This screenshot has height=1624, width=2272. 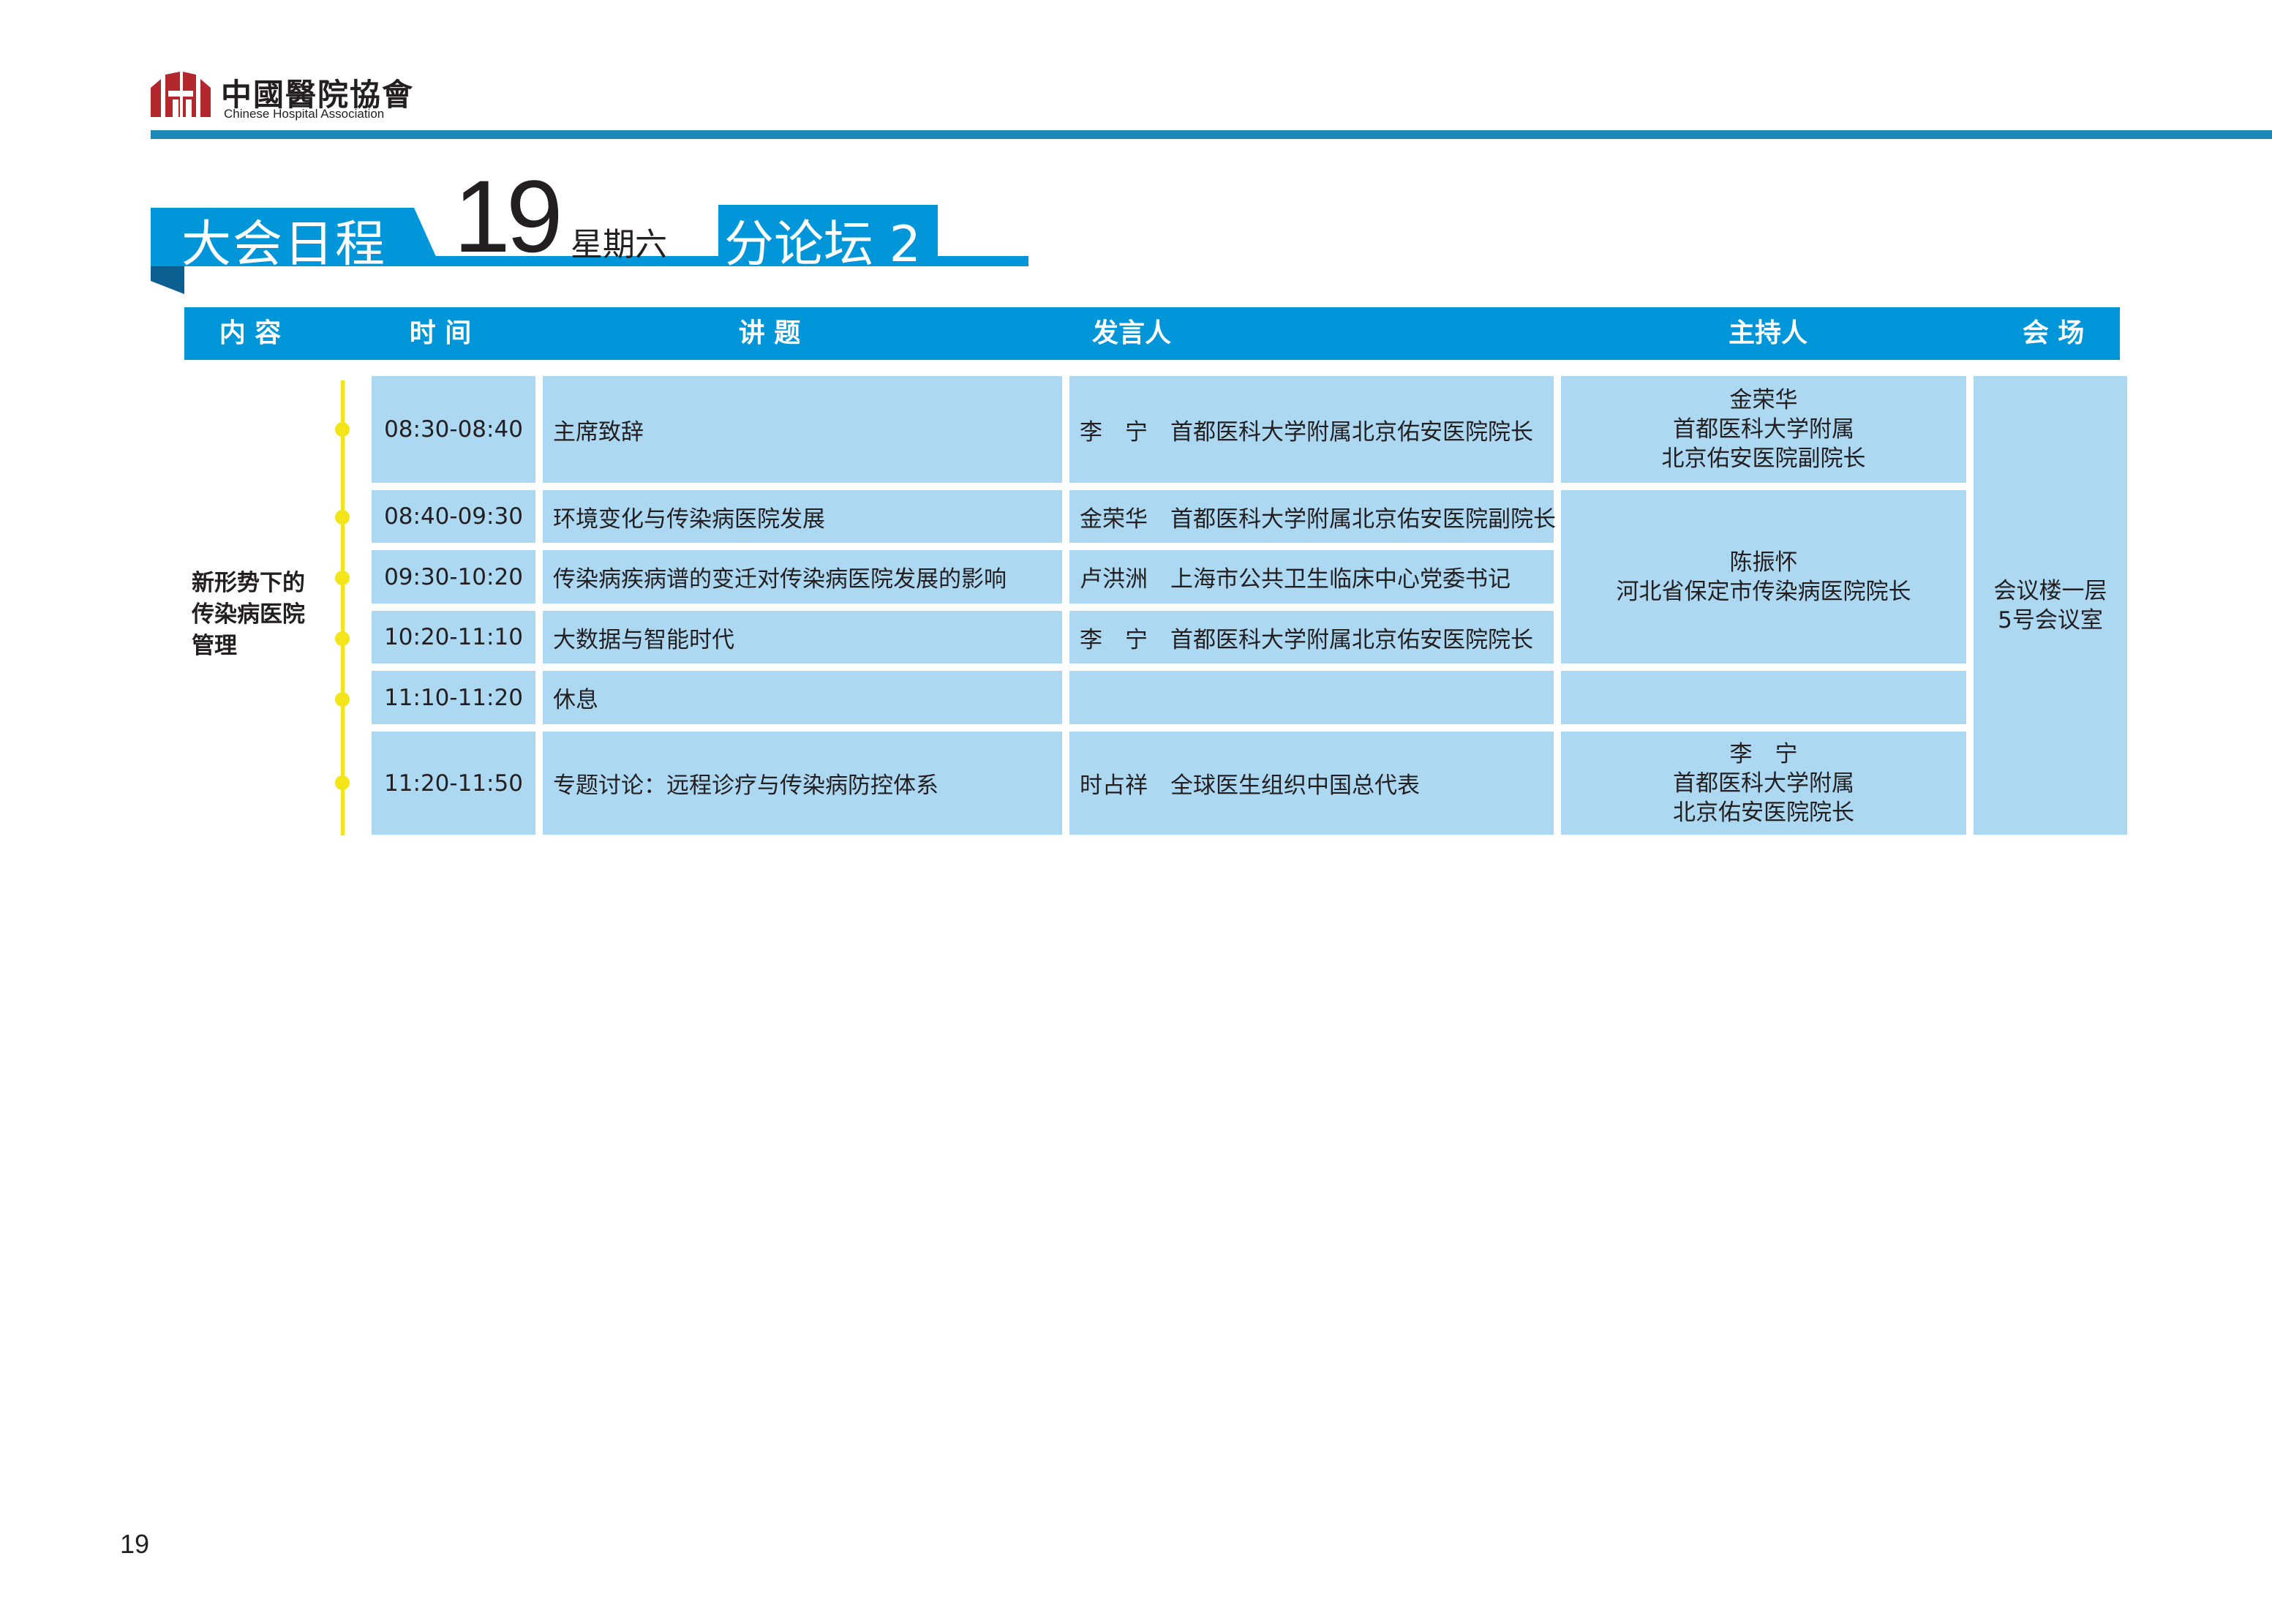 What do you see at coordinates (2050, 590) in the screenshot?
I see `venue-building: 会议楼一层` at bounding box center [2050, 590].